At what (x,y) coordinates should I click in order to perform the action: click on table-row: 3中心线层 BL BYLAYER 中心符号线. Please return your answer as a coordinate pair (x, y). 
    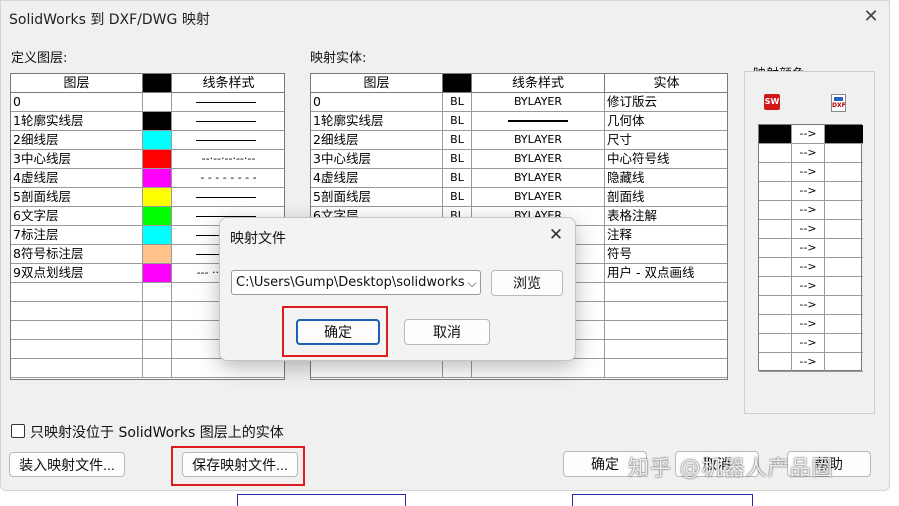
    Looking at the image, I should click on (519, 159).